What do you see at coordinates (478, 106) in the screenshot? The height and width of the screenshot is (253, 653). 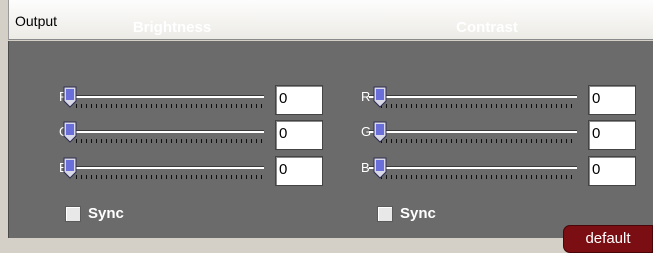 I see `contrast-r-ticks` at bounding box center [478, 106].